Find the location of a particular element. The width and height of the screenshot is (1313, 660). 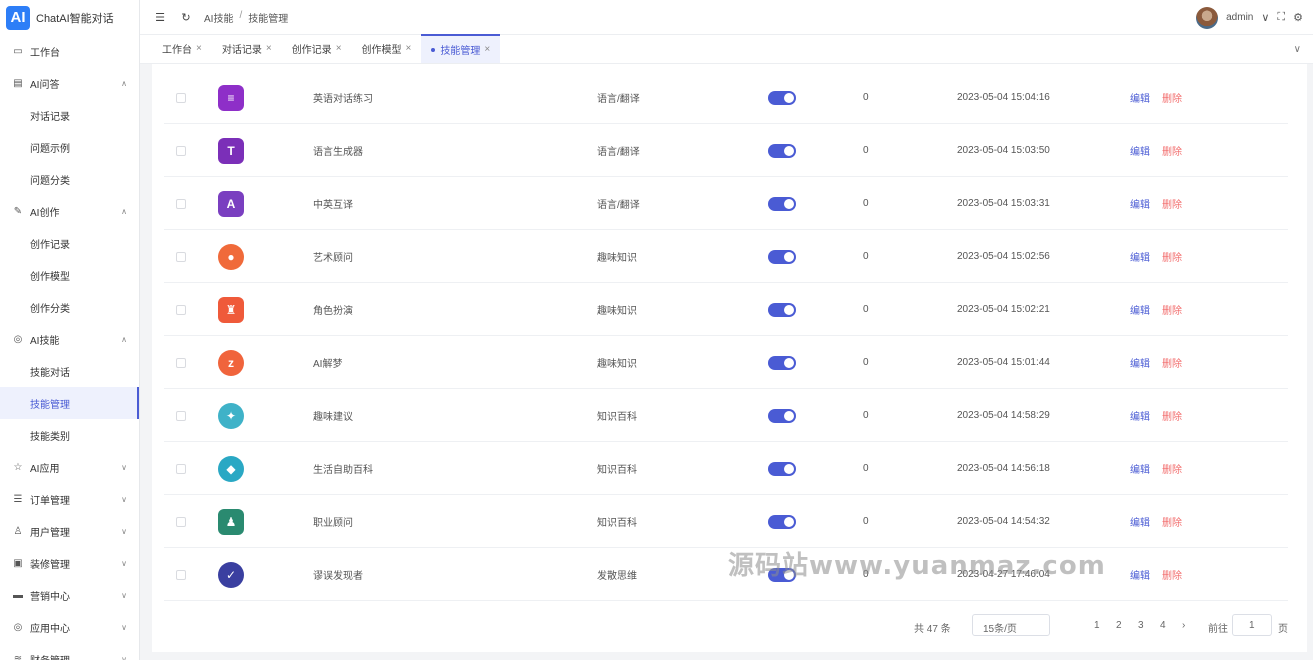

sidebar-subitem: 问题分类 is located at coordinates (69, 179).